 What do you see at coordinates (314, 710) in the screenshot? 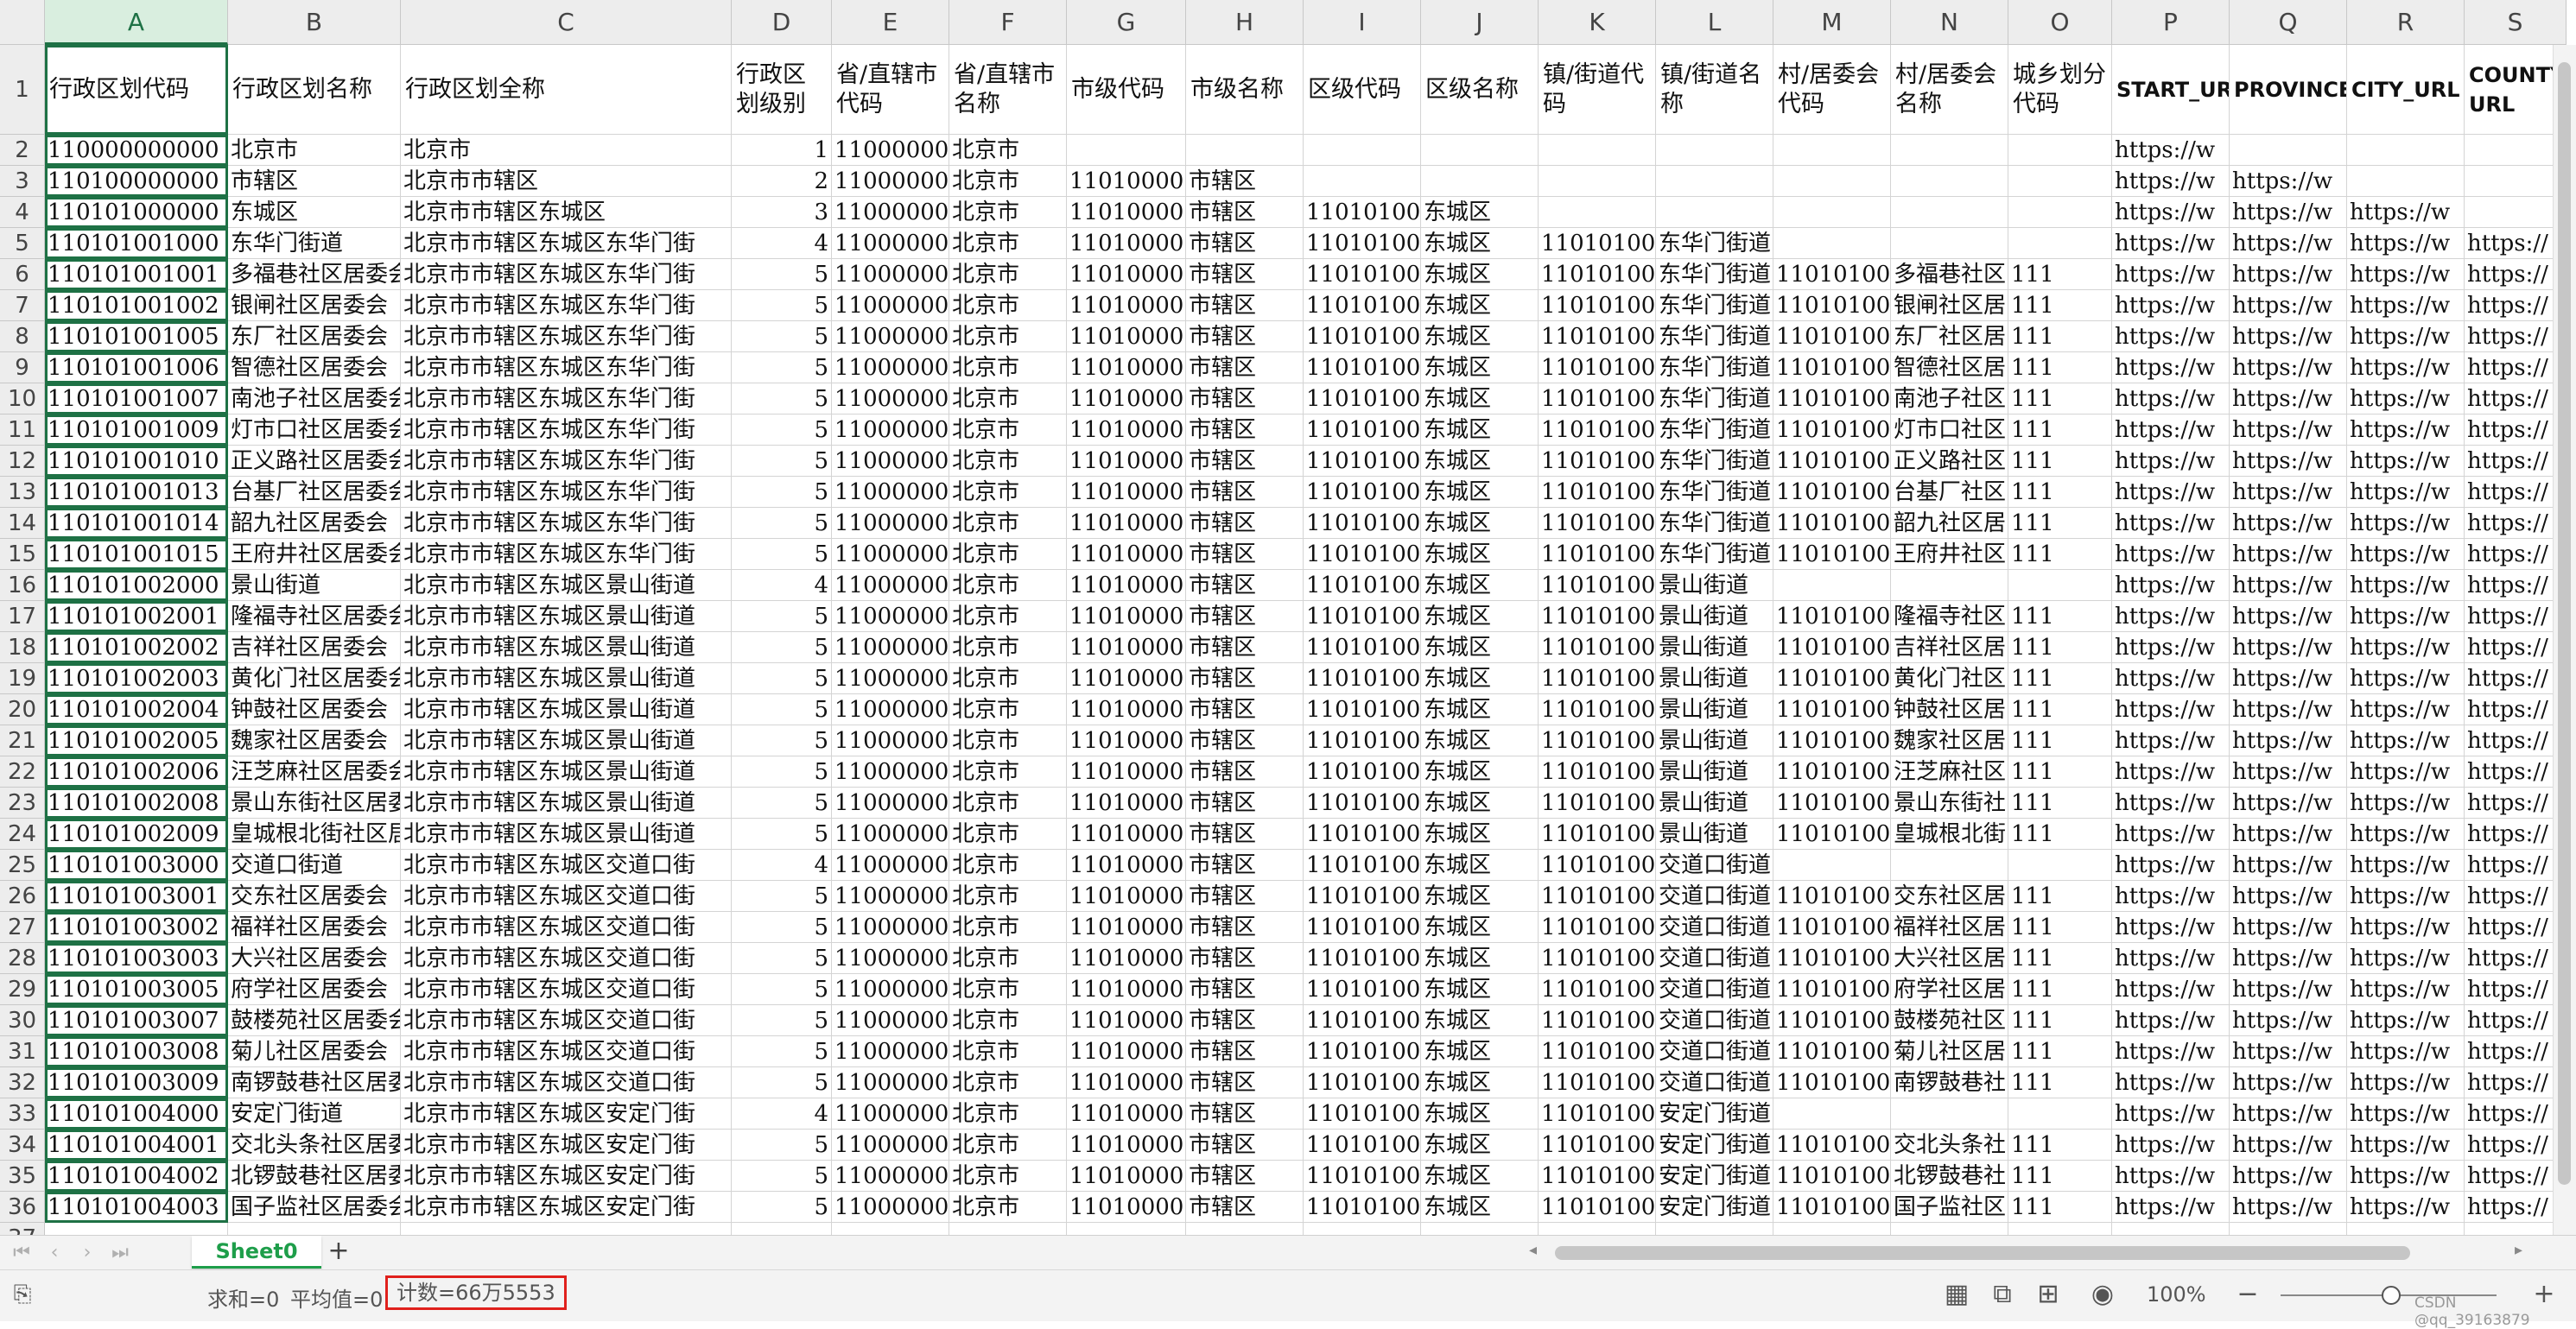
I see `table-cell: 钟鼓社区居委会` at bounding box center [314, 710].